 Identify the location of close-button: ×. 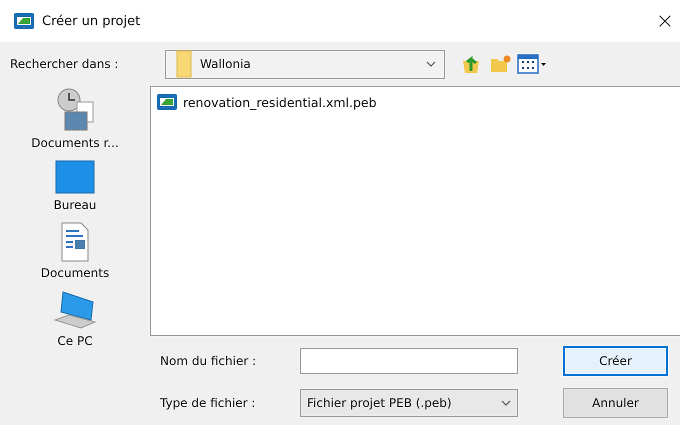
(665, 21).